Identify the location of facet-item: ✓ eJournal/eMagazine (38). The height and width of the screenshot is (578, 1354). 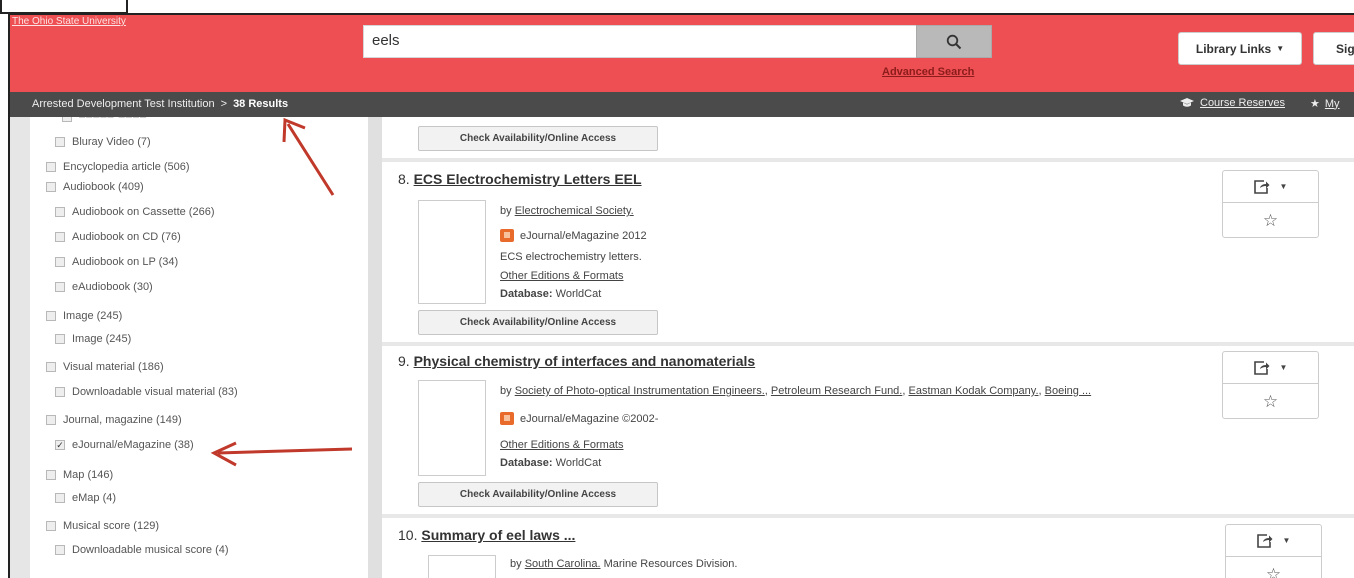
(124, 445).